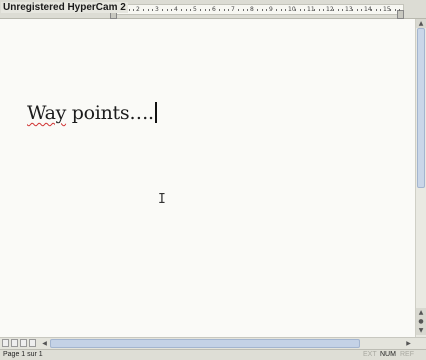 The width and height of the screenshot is (426, 360). I want to click on web-layout-icon, so click(14, 343).